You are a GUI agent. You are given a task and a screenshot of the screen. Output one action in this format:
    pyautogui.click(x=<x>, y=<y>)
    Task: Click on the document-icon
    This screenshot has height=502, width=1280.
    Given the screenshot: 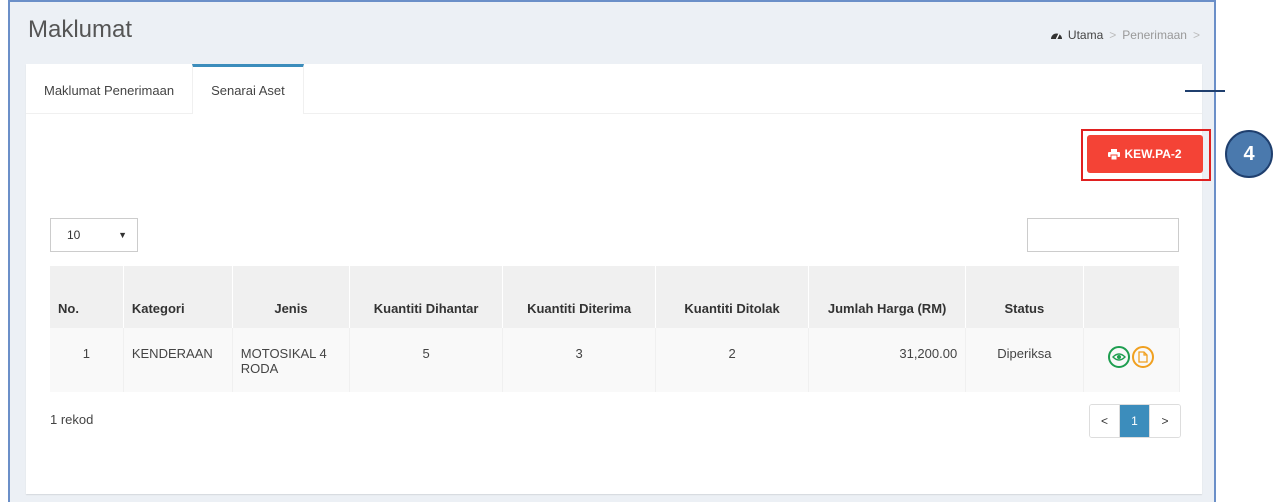 What is the action you would take?
    pyautogui.click(x=1143, y=357)
    